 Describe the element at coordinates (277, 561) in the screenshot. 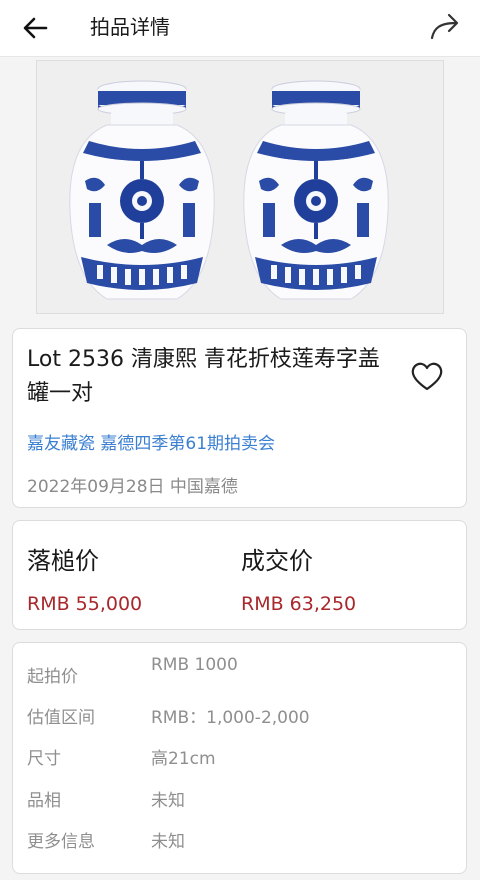

I see `final-price-label: 成交价` at that location.